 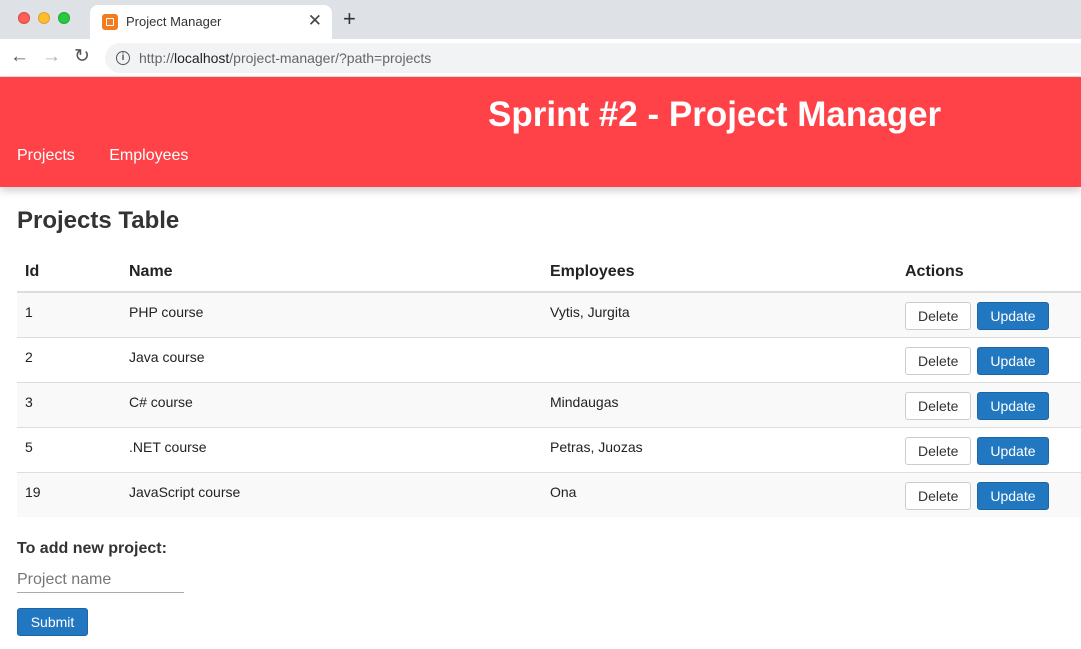 What do you see at coordinates (19, 57) in the screenshot?
I see `back-arrow-icon: ←` at bounding box center [19, 57].